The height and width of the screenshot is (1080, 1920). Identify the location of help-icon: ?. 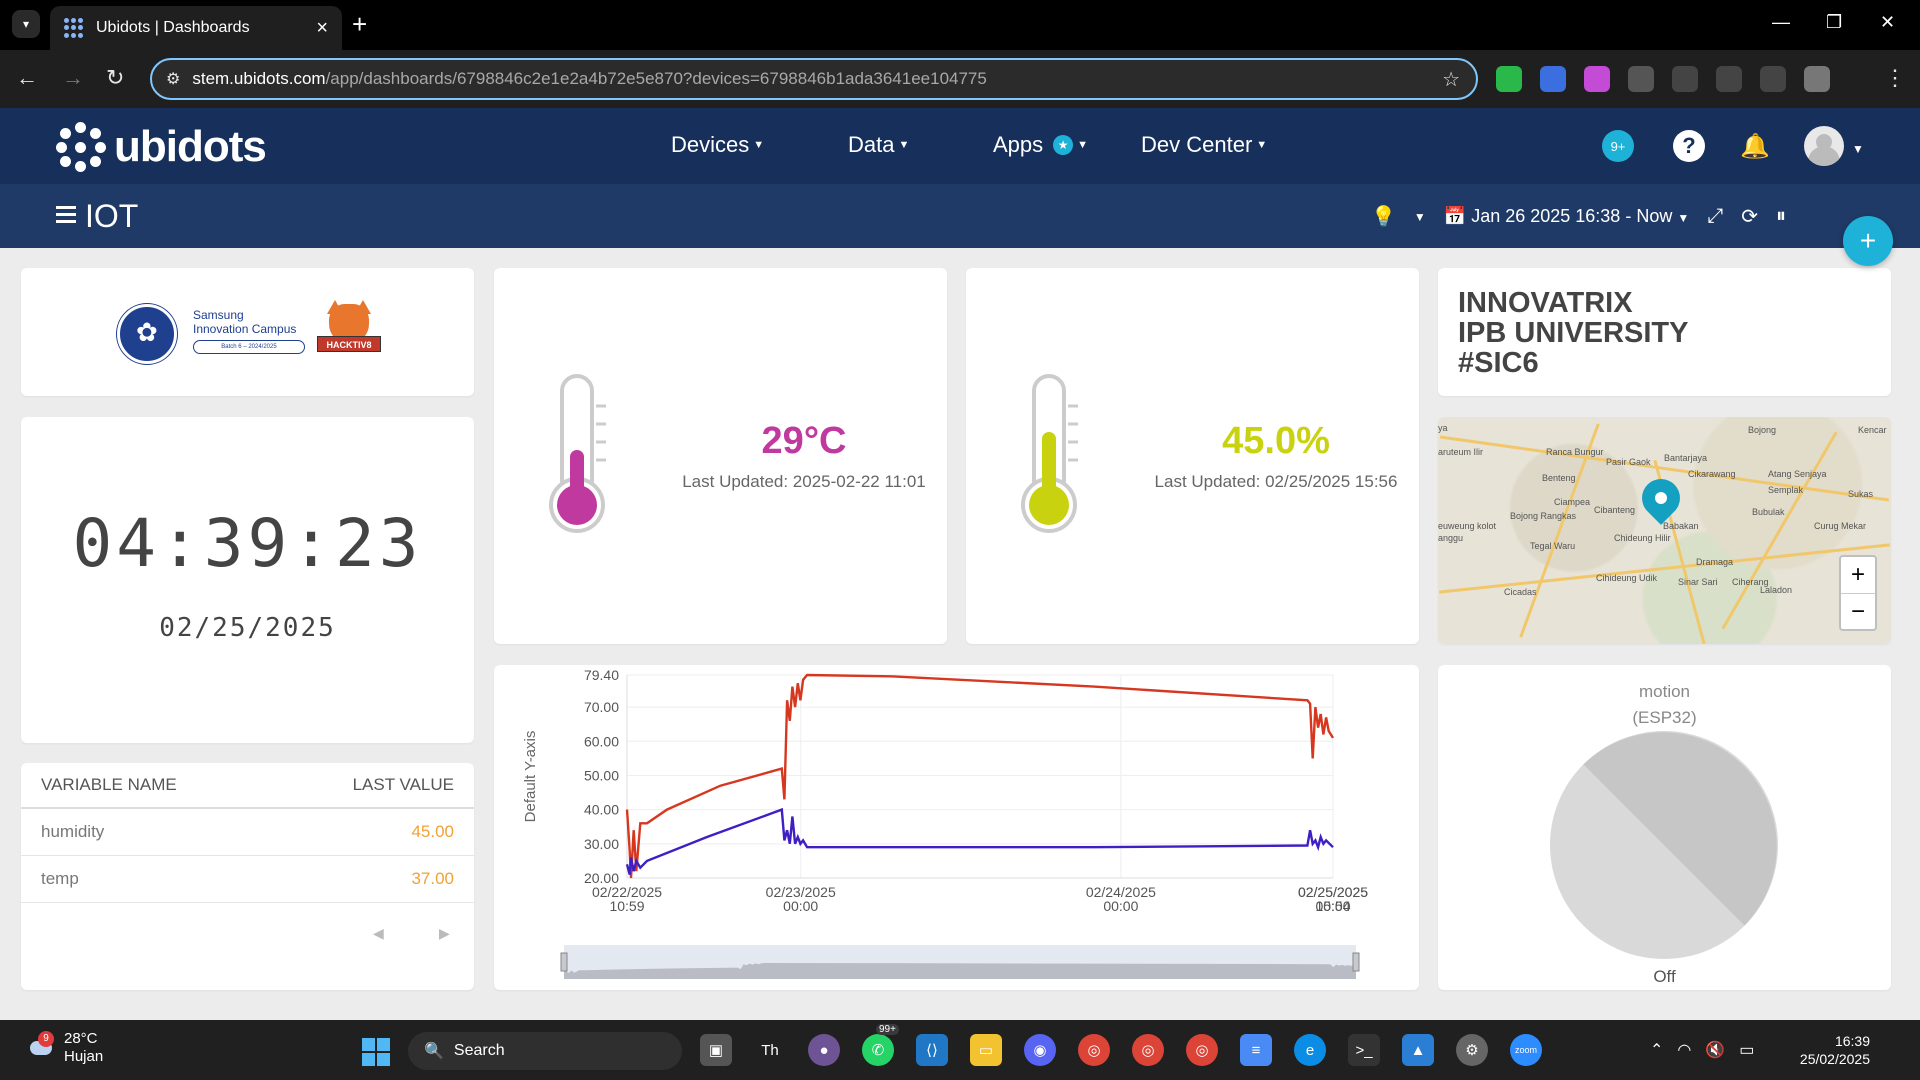
(1689, 146).